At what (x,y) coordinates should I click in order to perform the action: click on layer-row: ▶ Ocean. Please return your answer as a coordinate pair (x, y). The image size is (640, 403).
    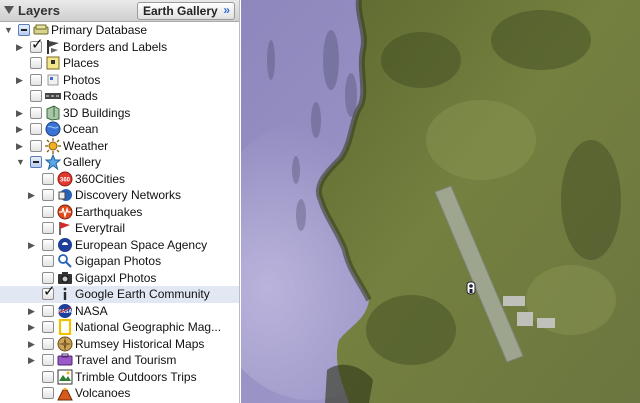
    Looking at the image, I should click on (119, 129).